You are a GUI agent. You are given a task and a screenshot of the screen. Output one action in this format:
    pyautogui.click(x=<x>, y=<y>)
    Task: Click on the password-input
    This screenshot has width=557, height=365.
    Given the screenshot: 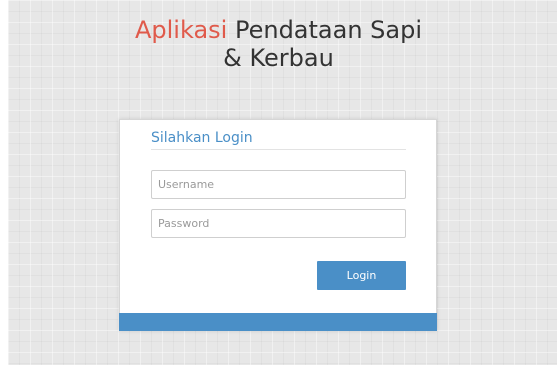 What is the action you would take?
    pyautogui.click(x=278, y=223)
    